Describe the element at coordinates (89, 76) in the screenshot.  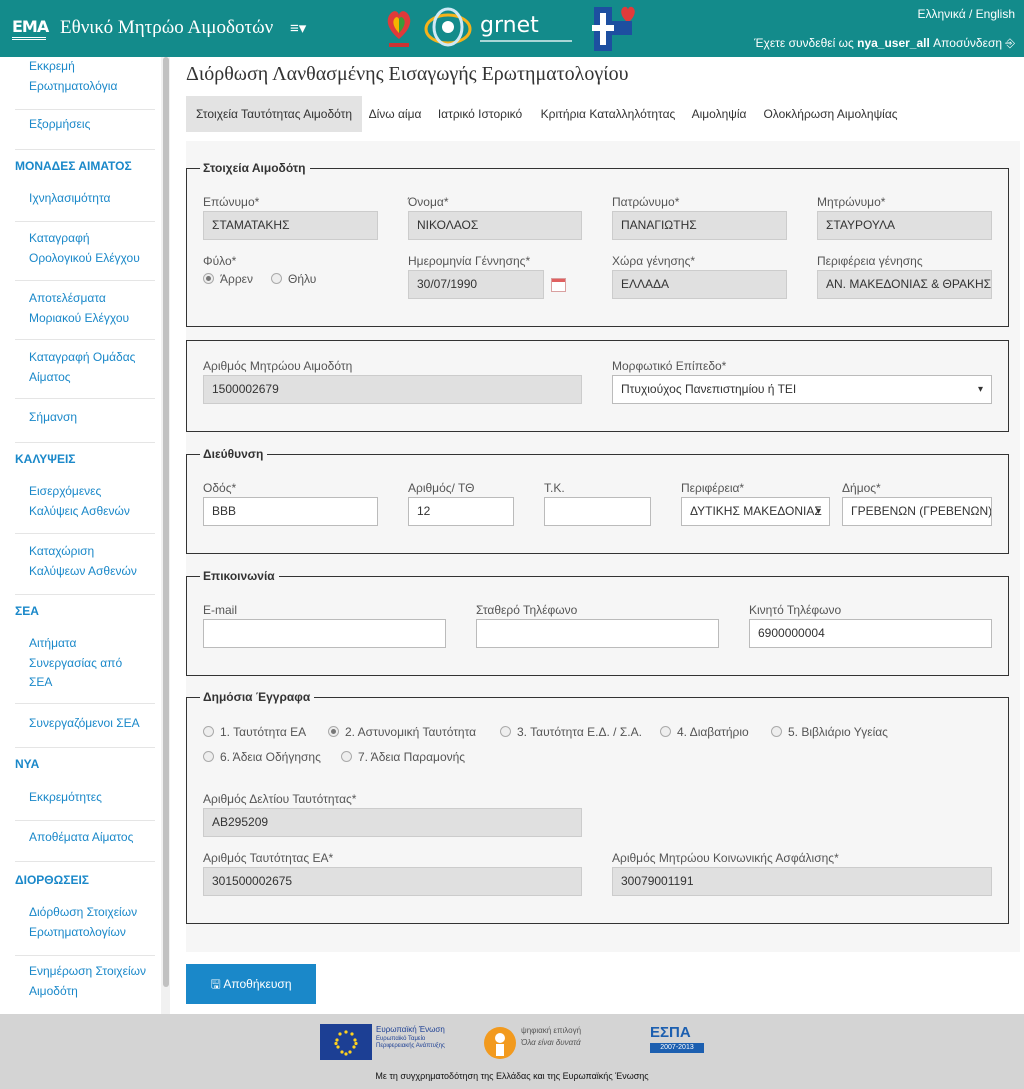
I see `sidebar-item-pending-questionnaires: Εκκρεμή Ερωτηματολόγια` at that location.